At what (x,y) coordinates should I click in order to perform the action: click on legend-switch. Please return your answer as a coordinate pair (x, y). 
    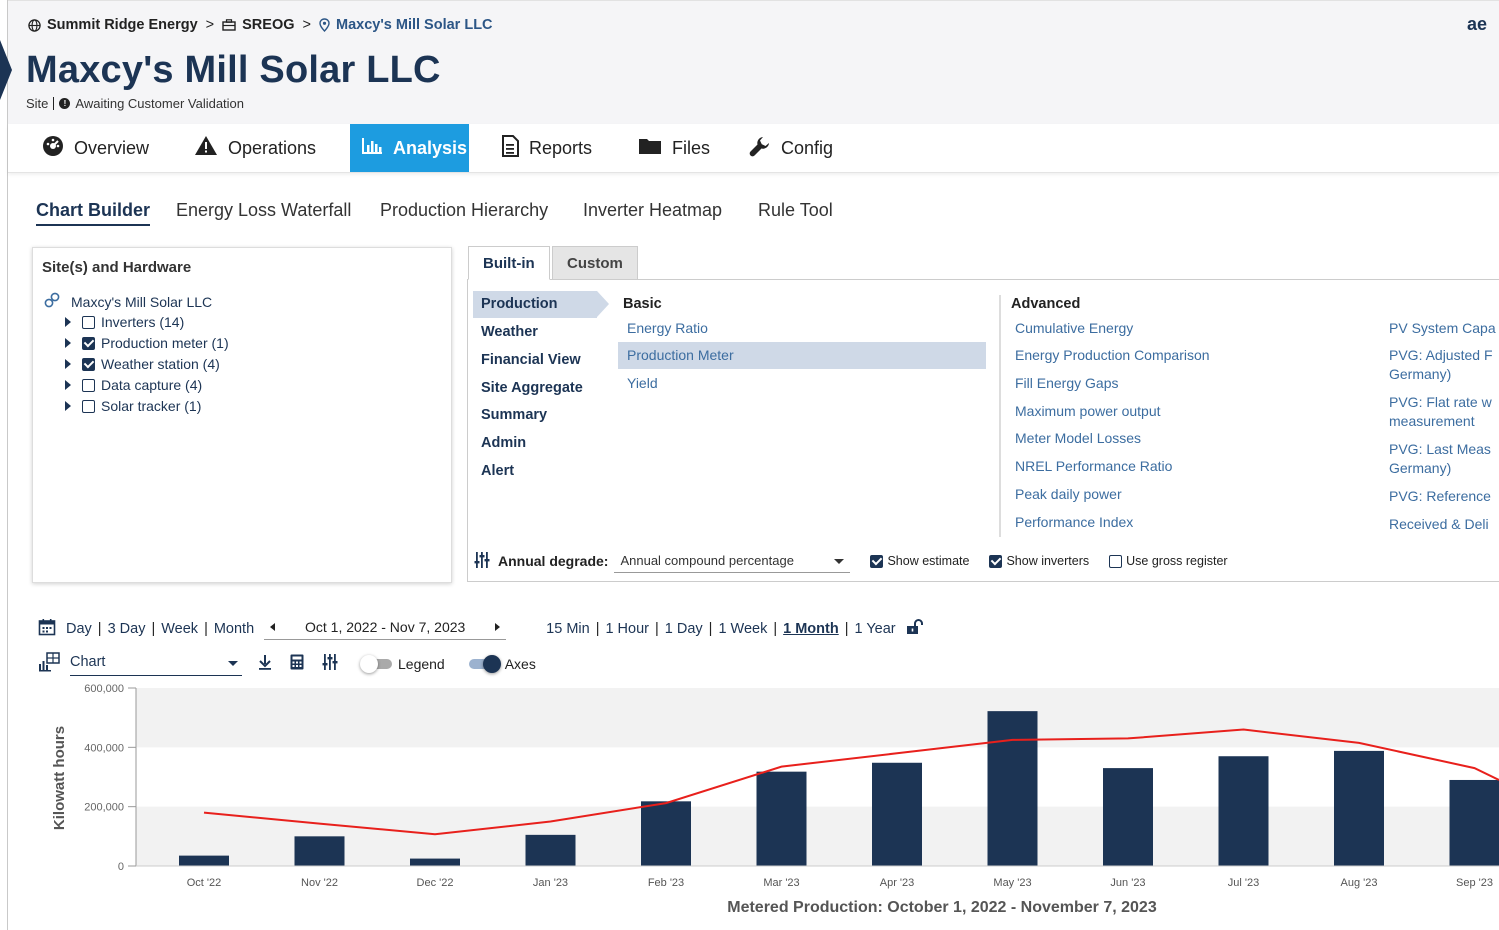
    Looking at the image, I should click on (376, 663).